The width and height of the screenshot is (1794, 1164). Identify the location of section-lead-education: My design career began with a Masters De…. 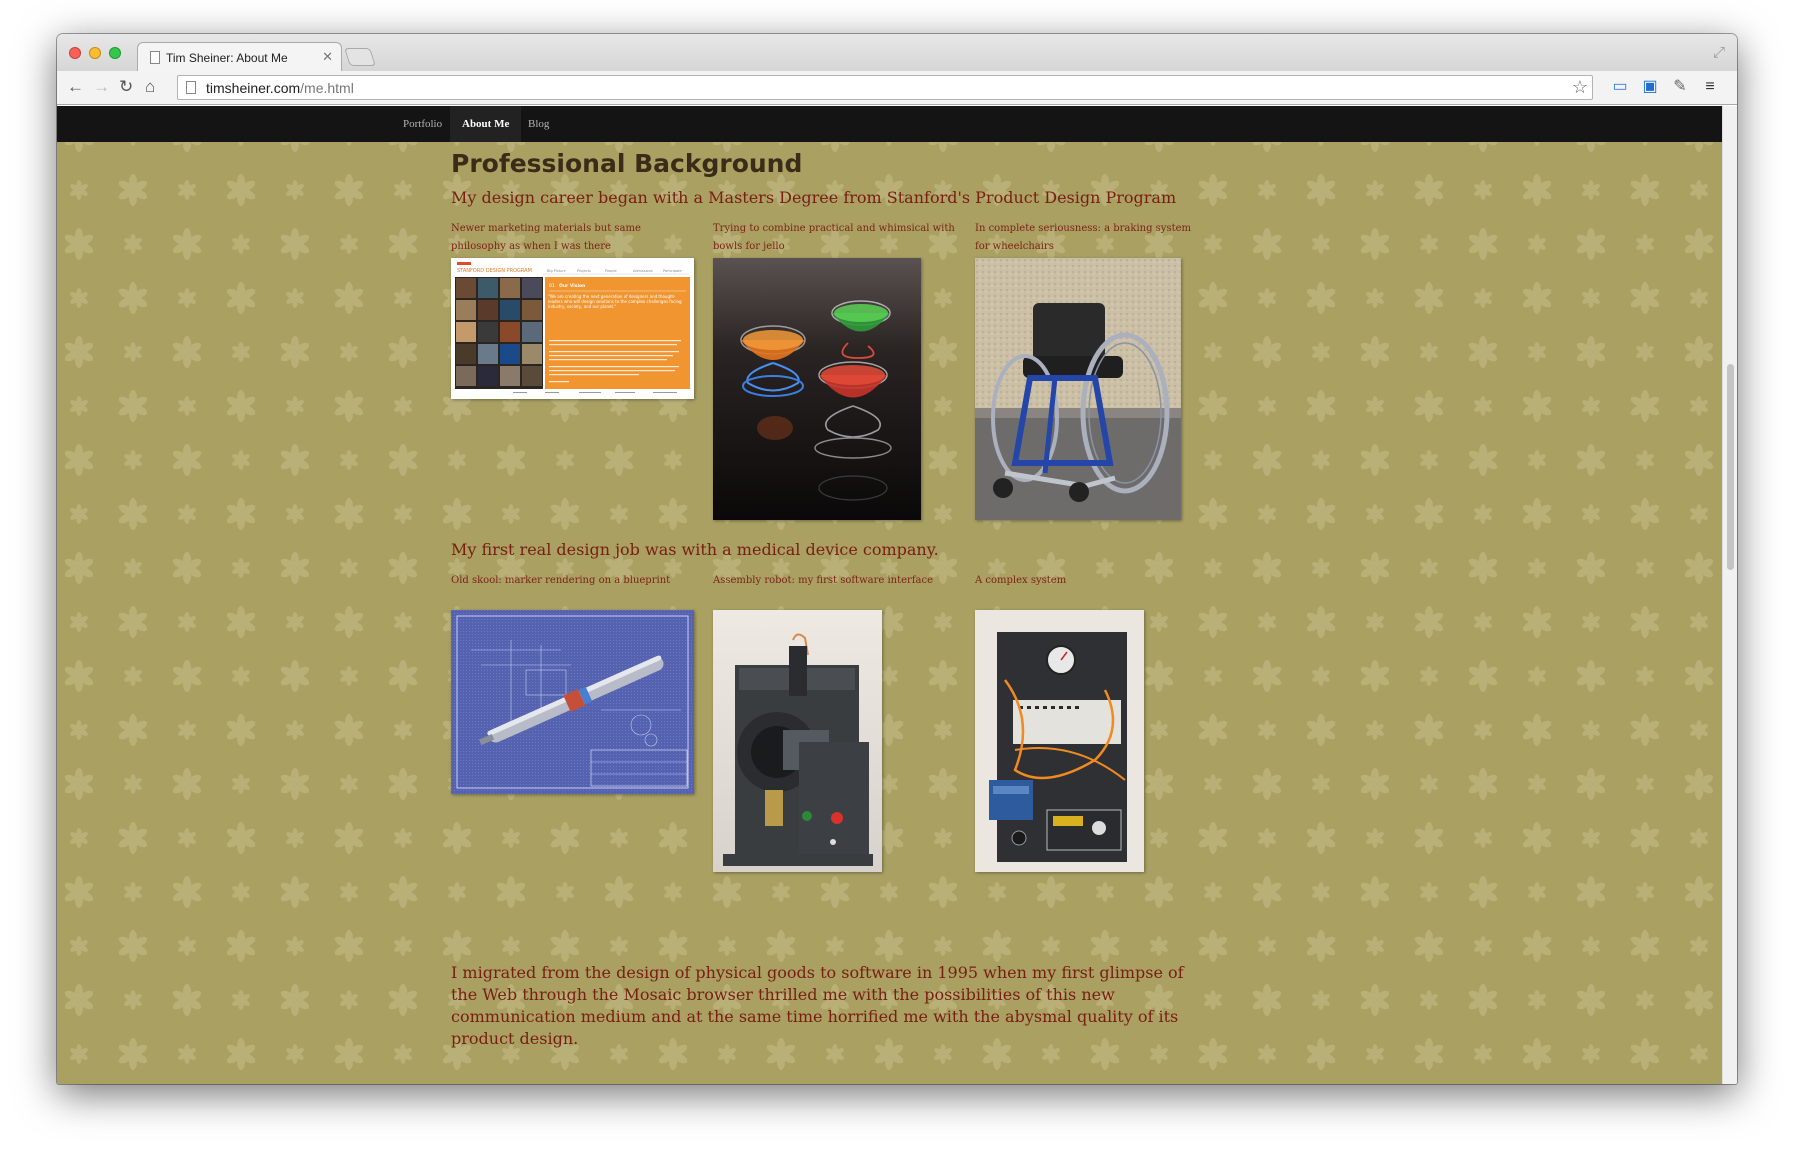
(814, 197).